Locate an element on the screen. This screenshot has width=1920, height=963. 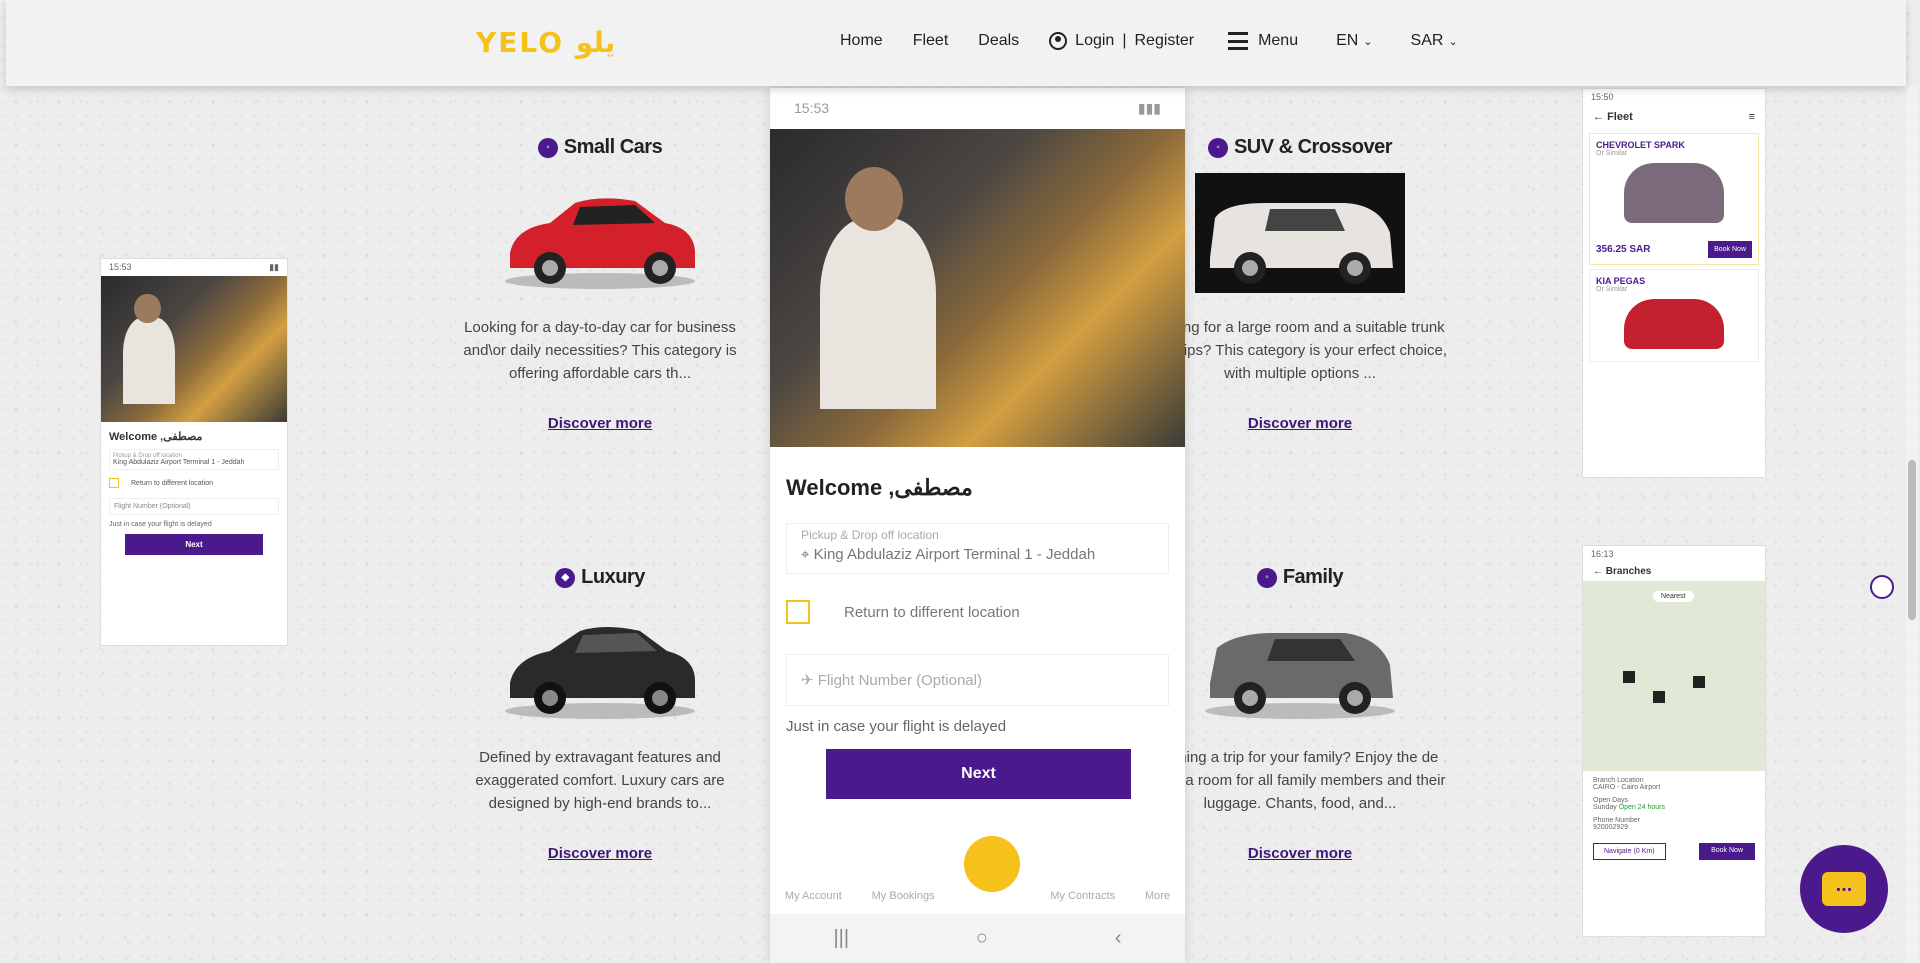
driver-photo is located at coordinates (194, 349).